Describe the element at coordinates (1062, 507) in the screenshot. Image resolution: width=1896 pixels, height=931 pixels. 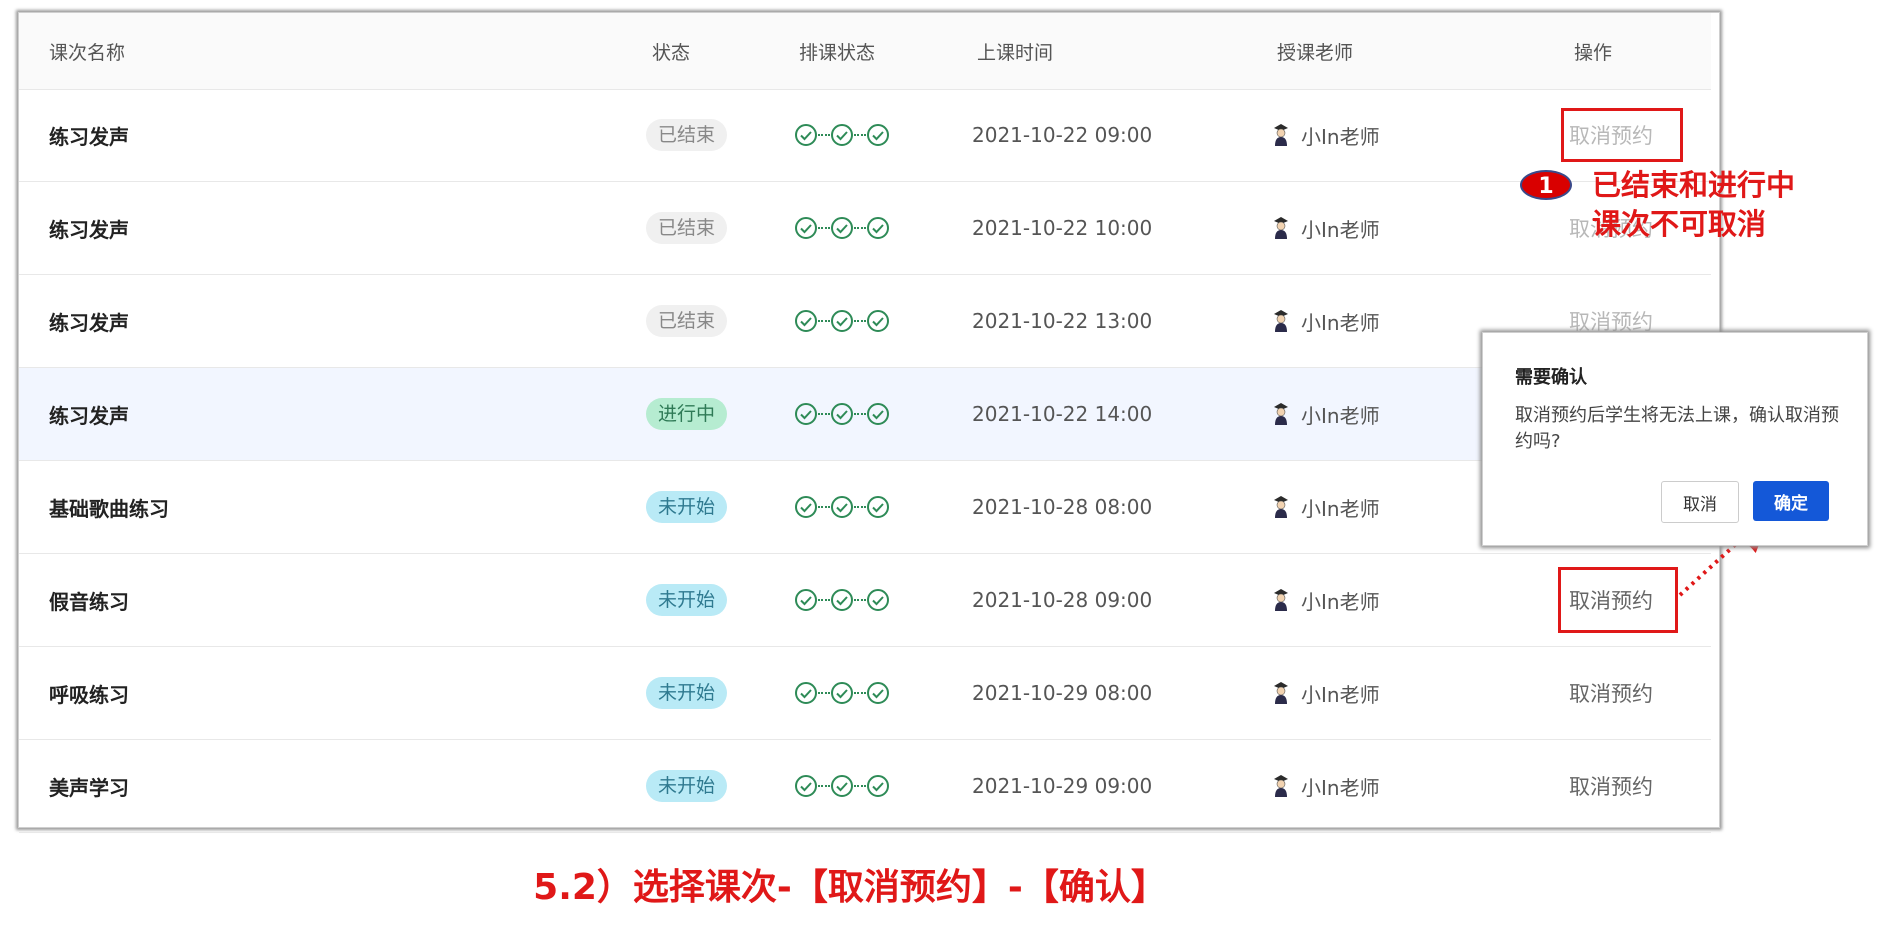
I see `class-time: 2021-10-28 08:00` at that location.